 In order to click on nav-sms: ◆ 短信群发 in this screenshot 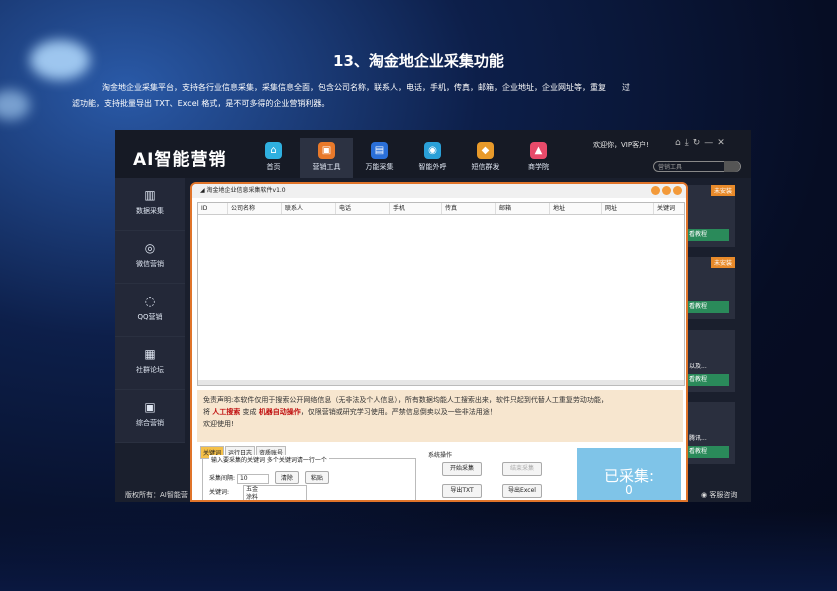, I will do `click(485, 158)`.